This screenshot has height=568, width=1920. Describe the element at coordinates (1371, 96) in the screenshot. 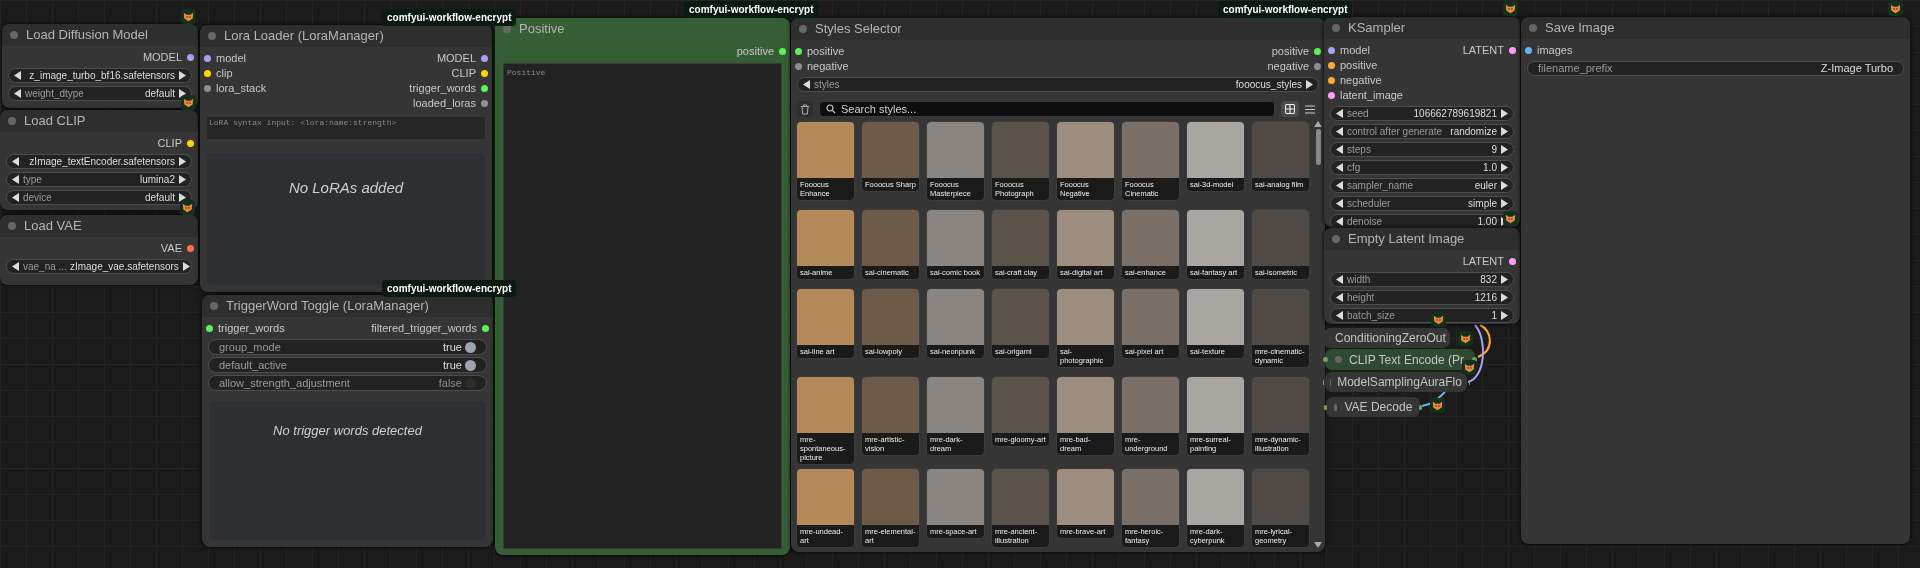

I see `socket-label: latent_image` at that location.